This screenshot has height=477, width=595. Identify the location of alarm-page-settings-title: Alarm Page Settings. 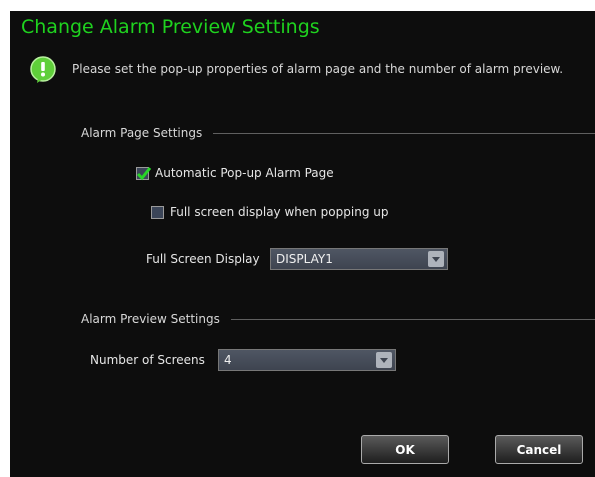
(142, 133).